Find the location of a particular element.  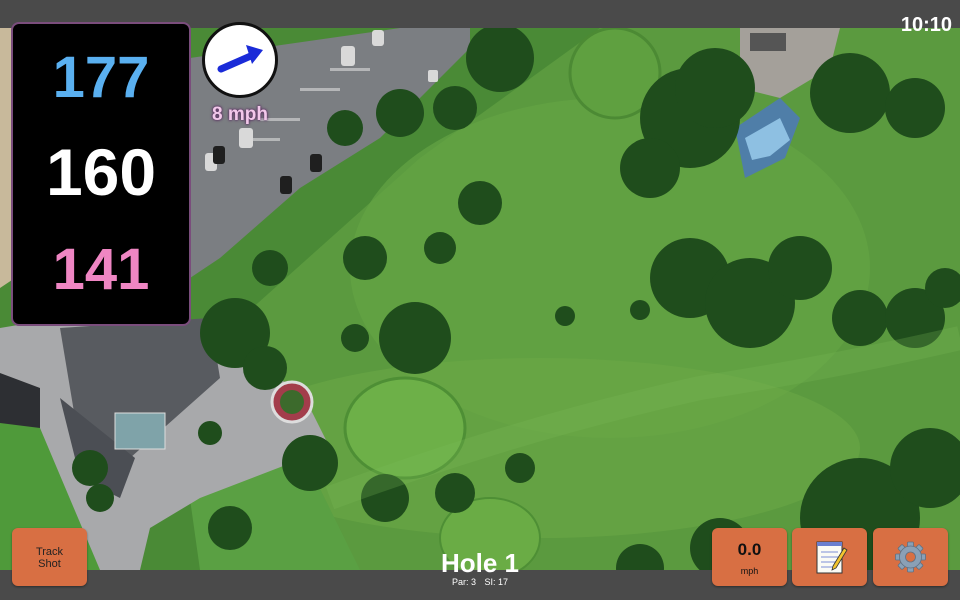

front-distance: 141 is located at coordinates (101, 269).